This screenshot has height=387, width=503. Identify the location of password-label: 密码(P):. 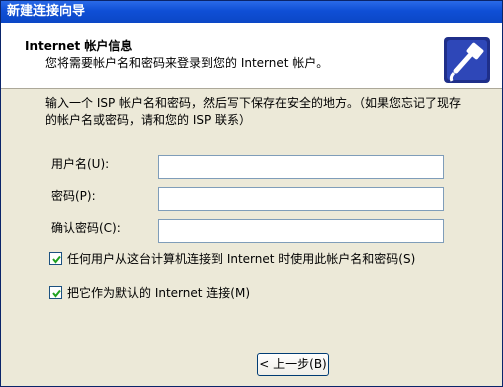
(73, 196).